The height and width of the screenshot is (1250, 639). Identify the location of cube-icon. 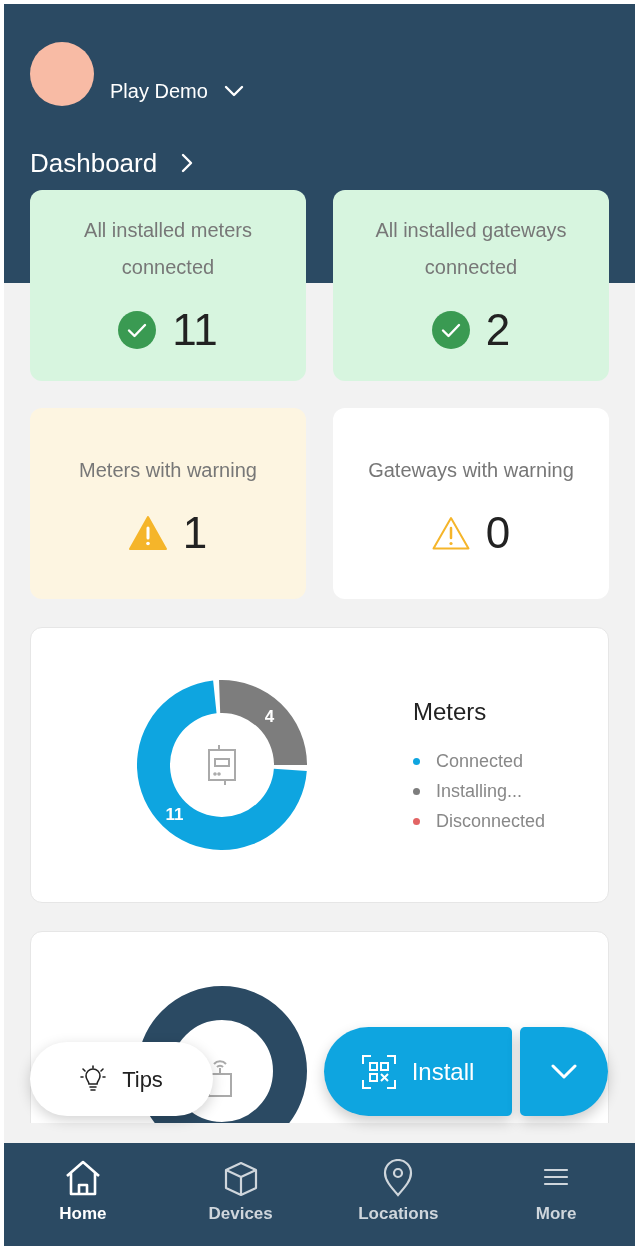
(240, 1179).